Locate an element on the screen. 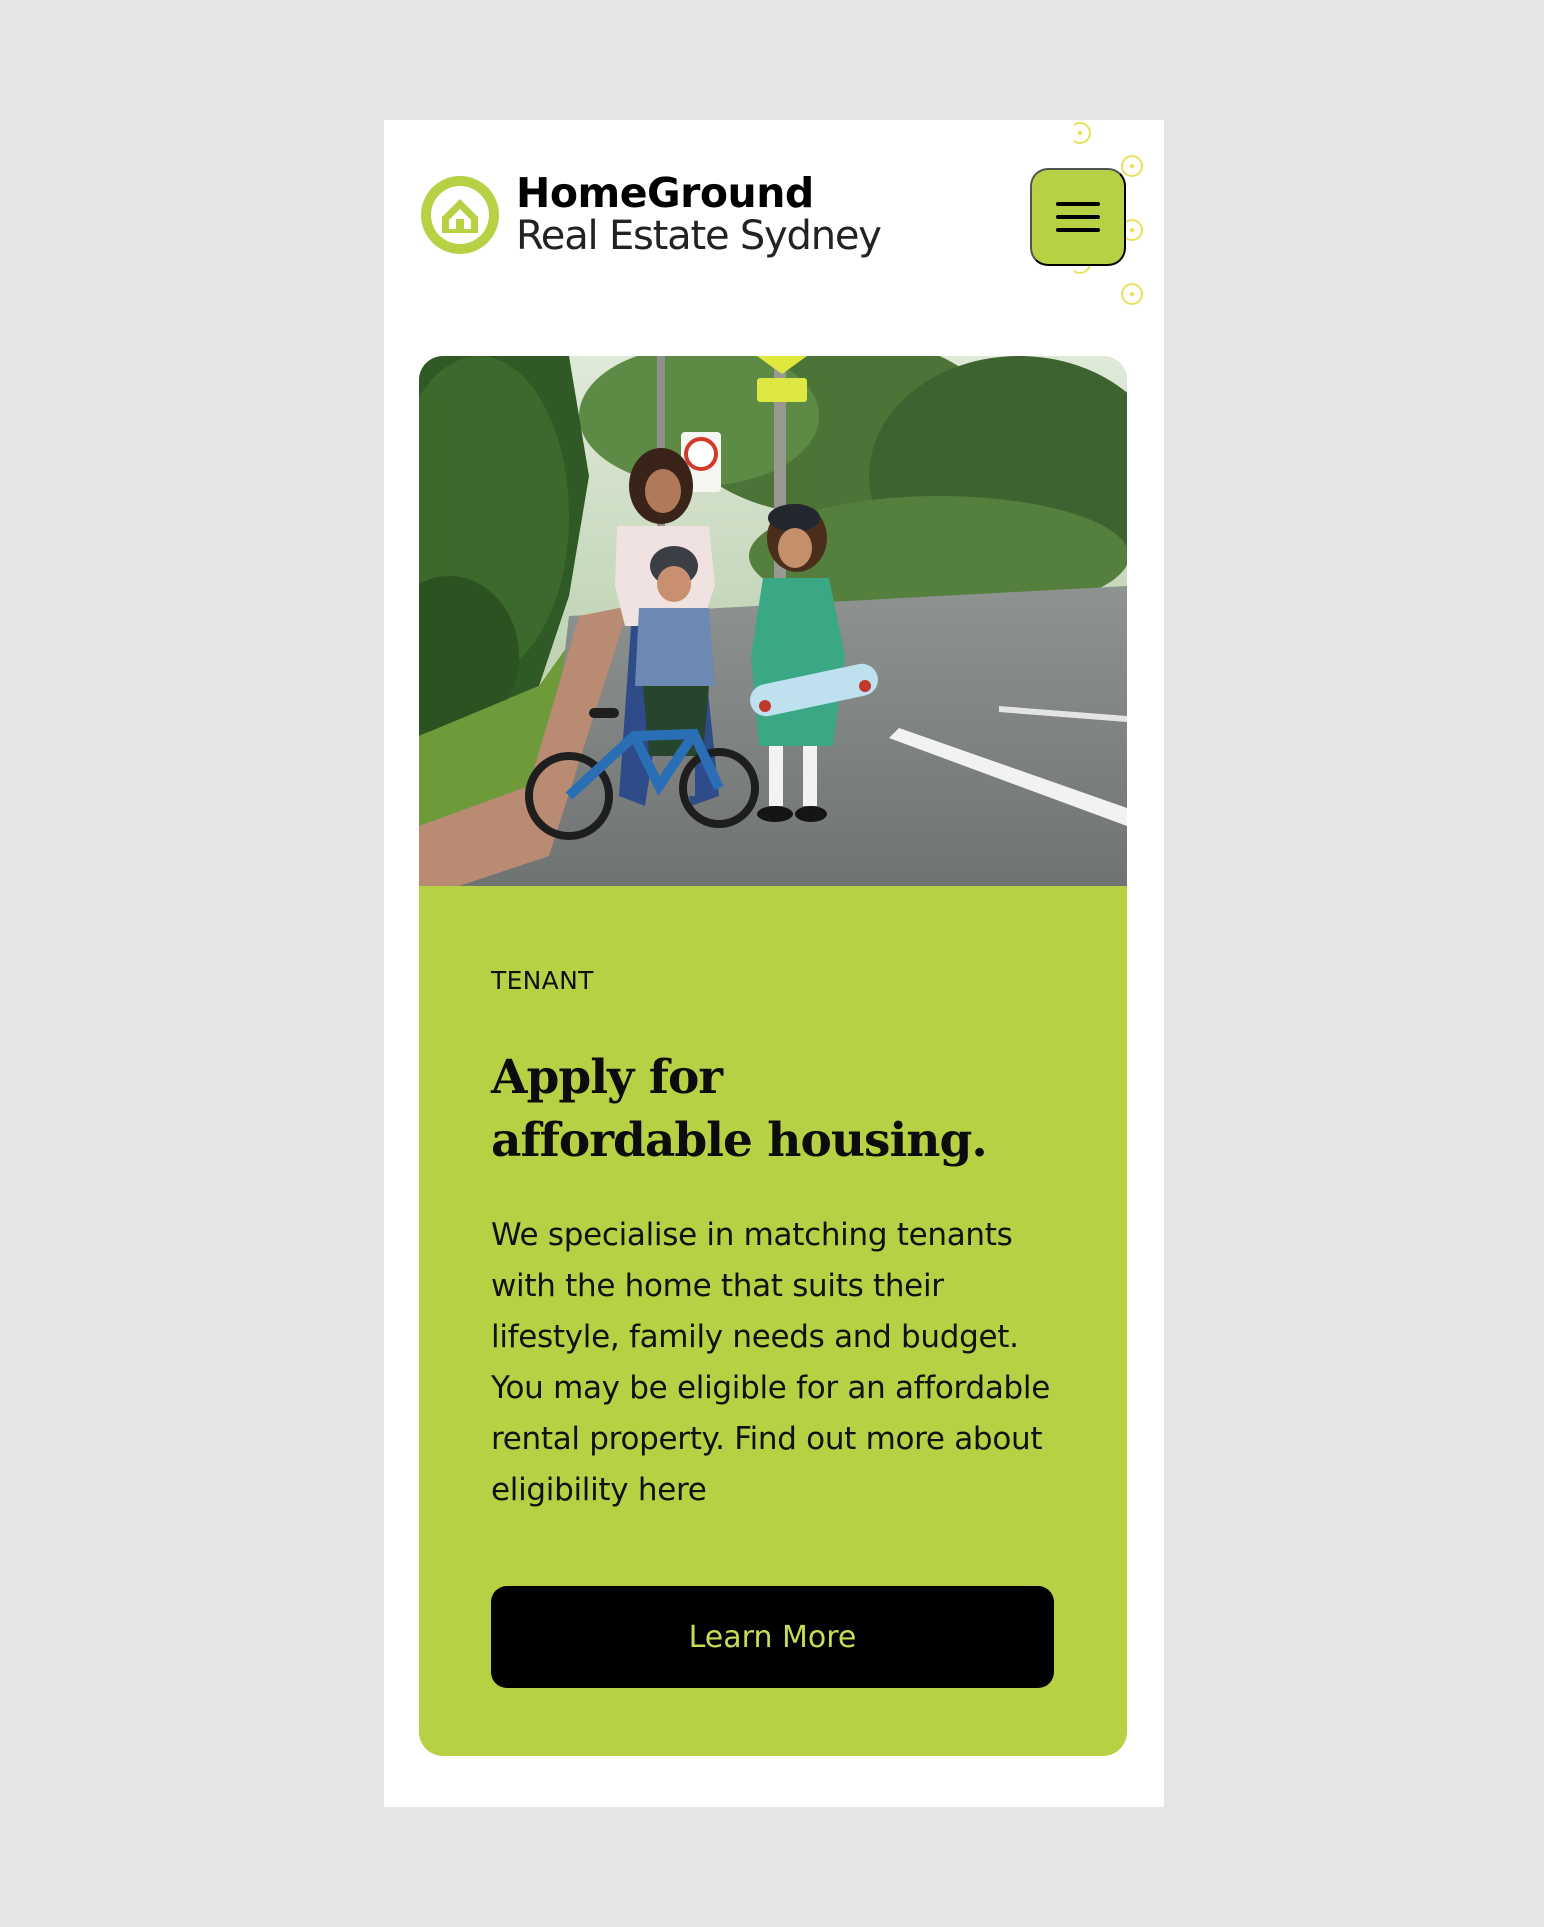 This screenshot has width=1544, height=1927. hero-photo is located at coordinates (773, 621).